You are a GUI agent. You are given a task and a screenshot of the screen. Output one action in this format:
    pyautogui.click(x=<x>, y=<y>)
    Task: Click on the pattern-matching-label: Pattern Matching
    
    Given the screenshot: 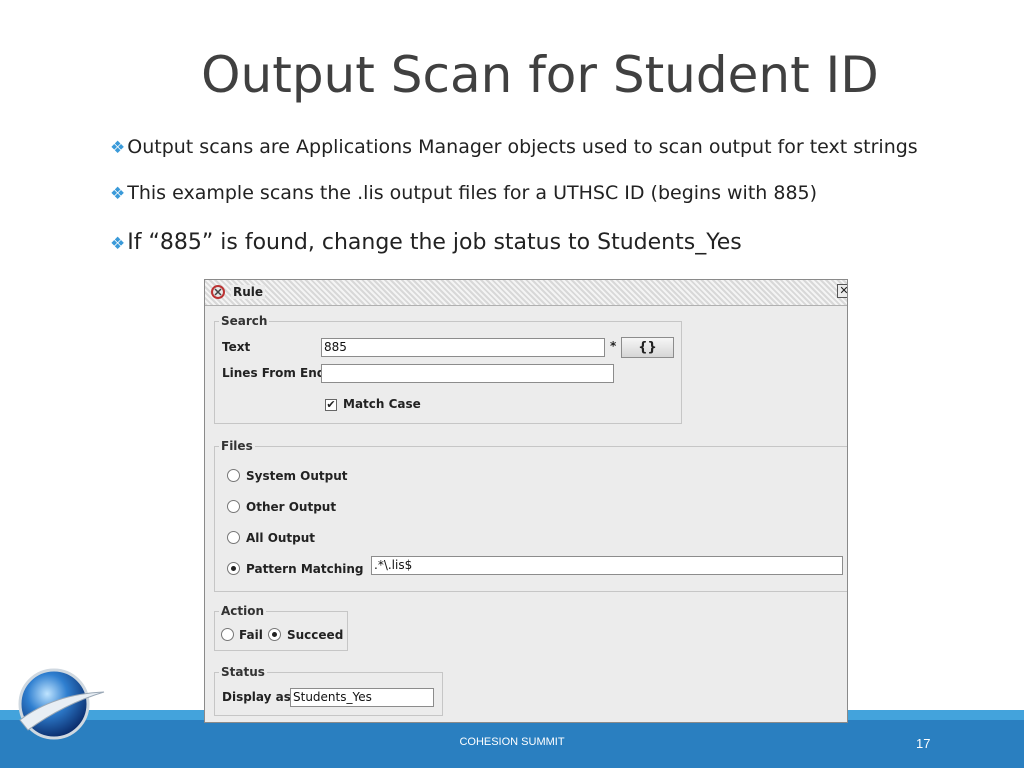 What is the action you would take?
    pyautogui.click(x=305, y=569)
    